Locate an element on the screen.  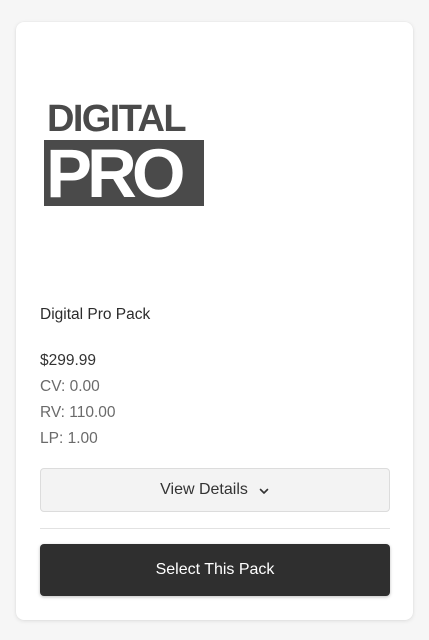
logo-bottom-block: PRO is located at coordinates (124, 173).